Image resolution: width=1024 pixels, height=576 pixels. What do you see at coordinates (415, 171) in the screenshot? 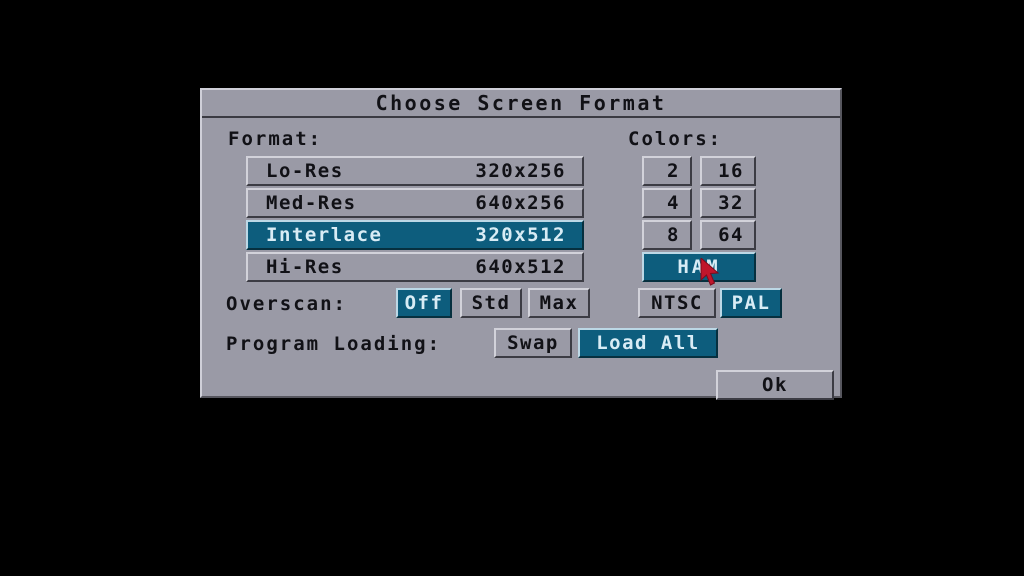
I see `format-option-lo-res: Lo-Res 320x256` at bounding box center [415, 171].